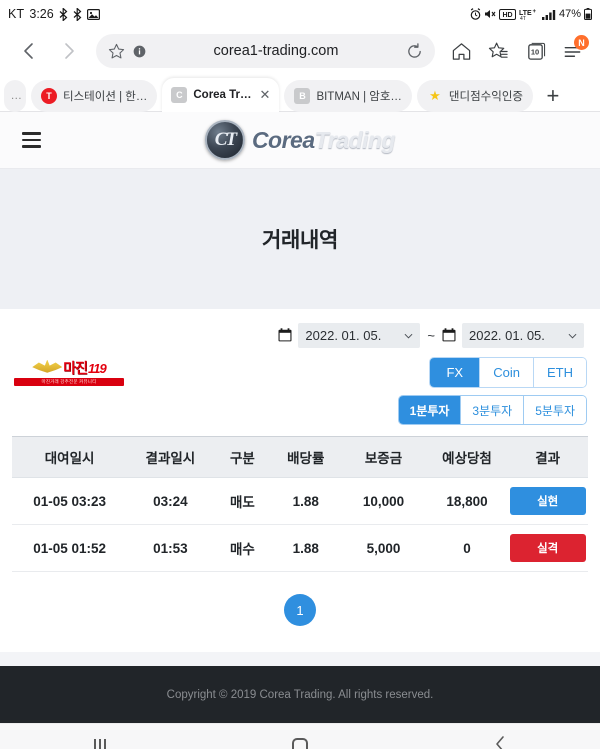 This screenshot has width=600, height=749. I want to click on cell-result-datetime: 03:24, so click(170, 501).